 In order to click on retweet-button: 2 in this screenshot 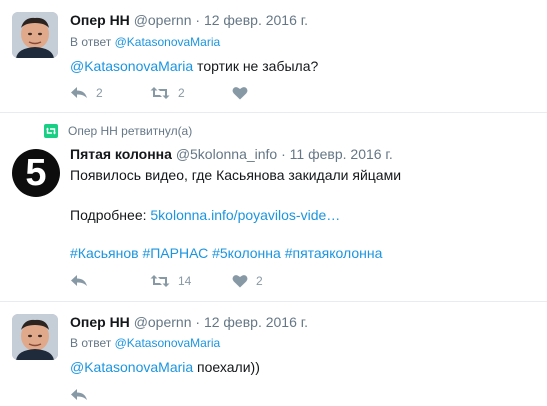, I will do `click(167, 93)`.